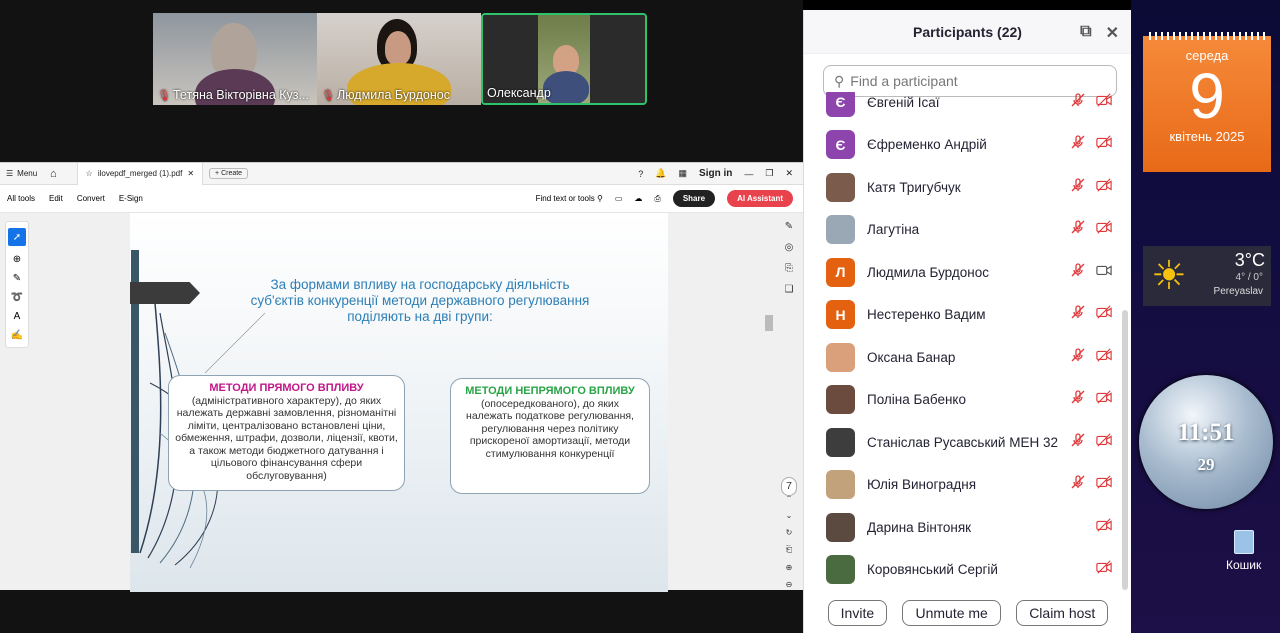 The height and width of the screenshot is (633, 1280). I want to click on convert-tab: Convert, so click(91, 198).